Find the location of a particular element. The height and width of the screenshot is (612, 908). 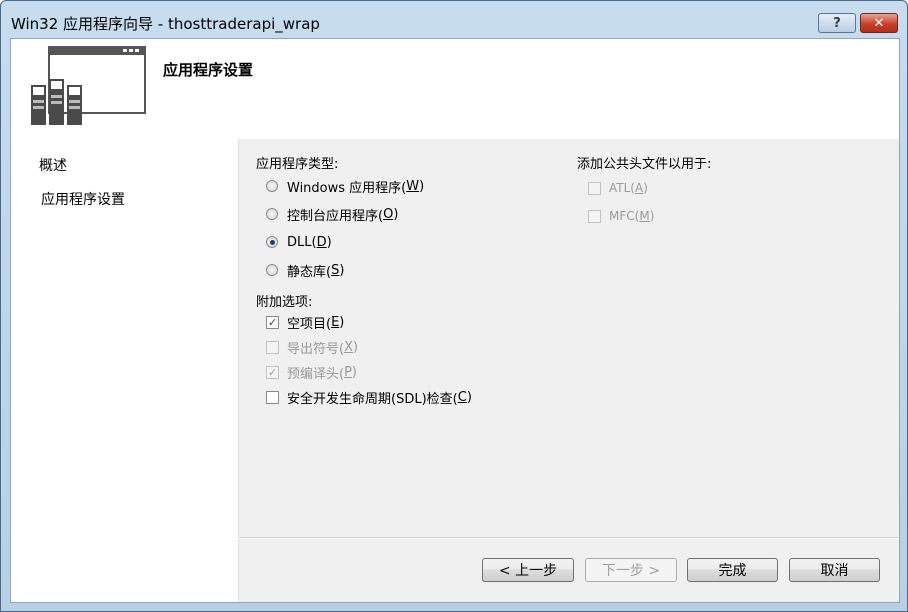

radio-windows-app: Windows 应用程序(W) is located at coordinates (345, 186).